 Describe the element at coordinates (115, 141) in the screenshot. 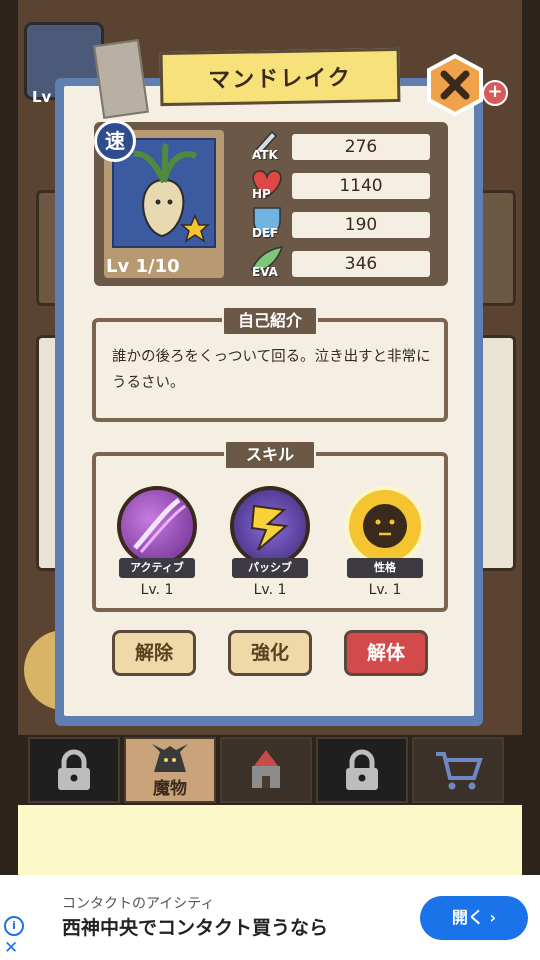

I see `speed-badge: 速` at that location.